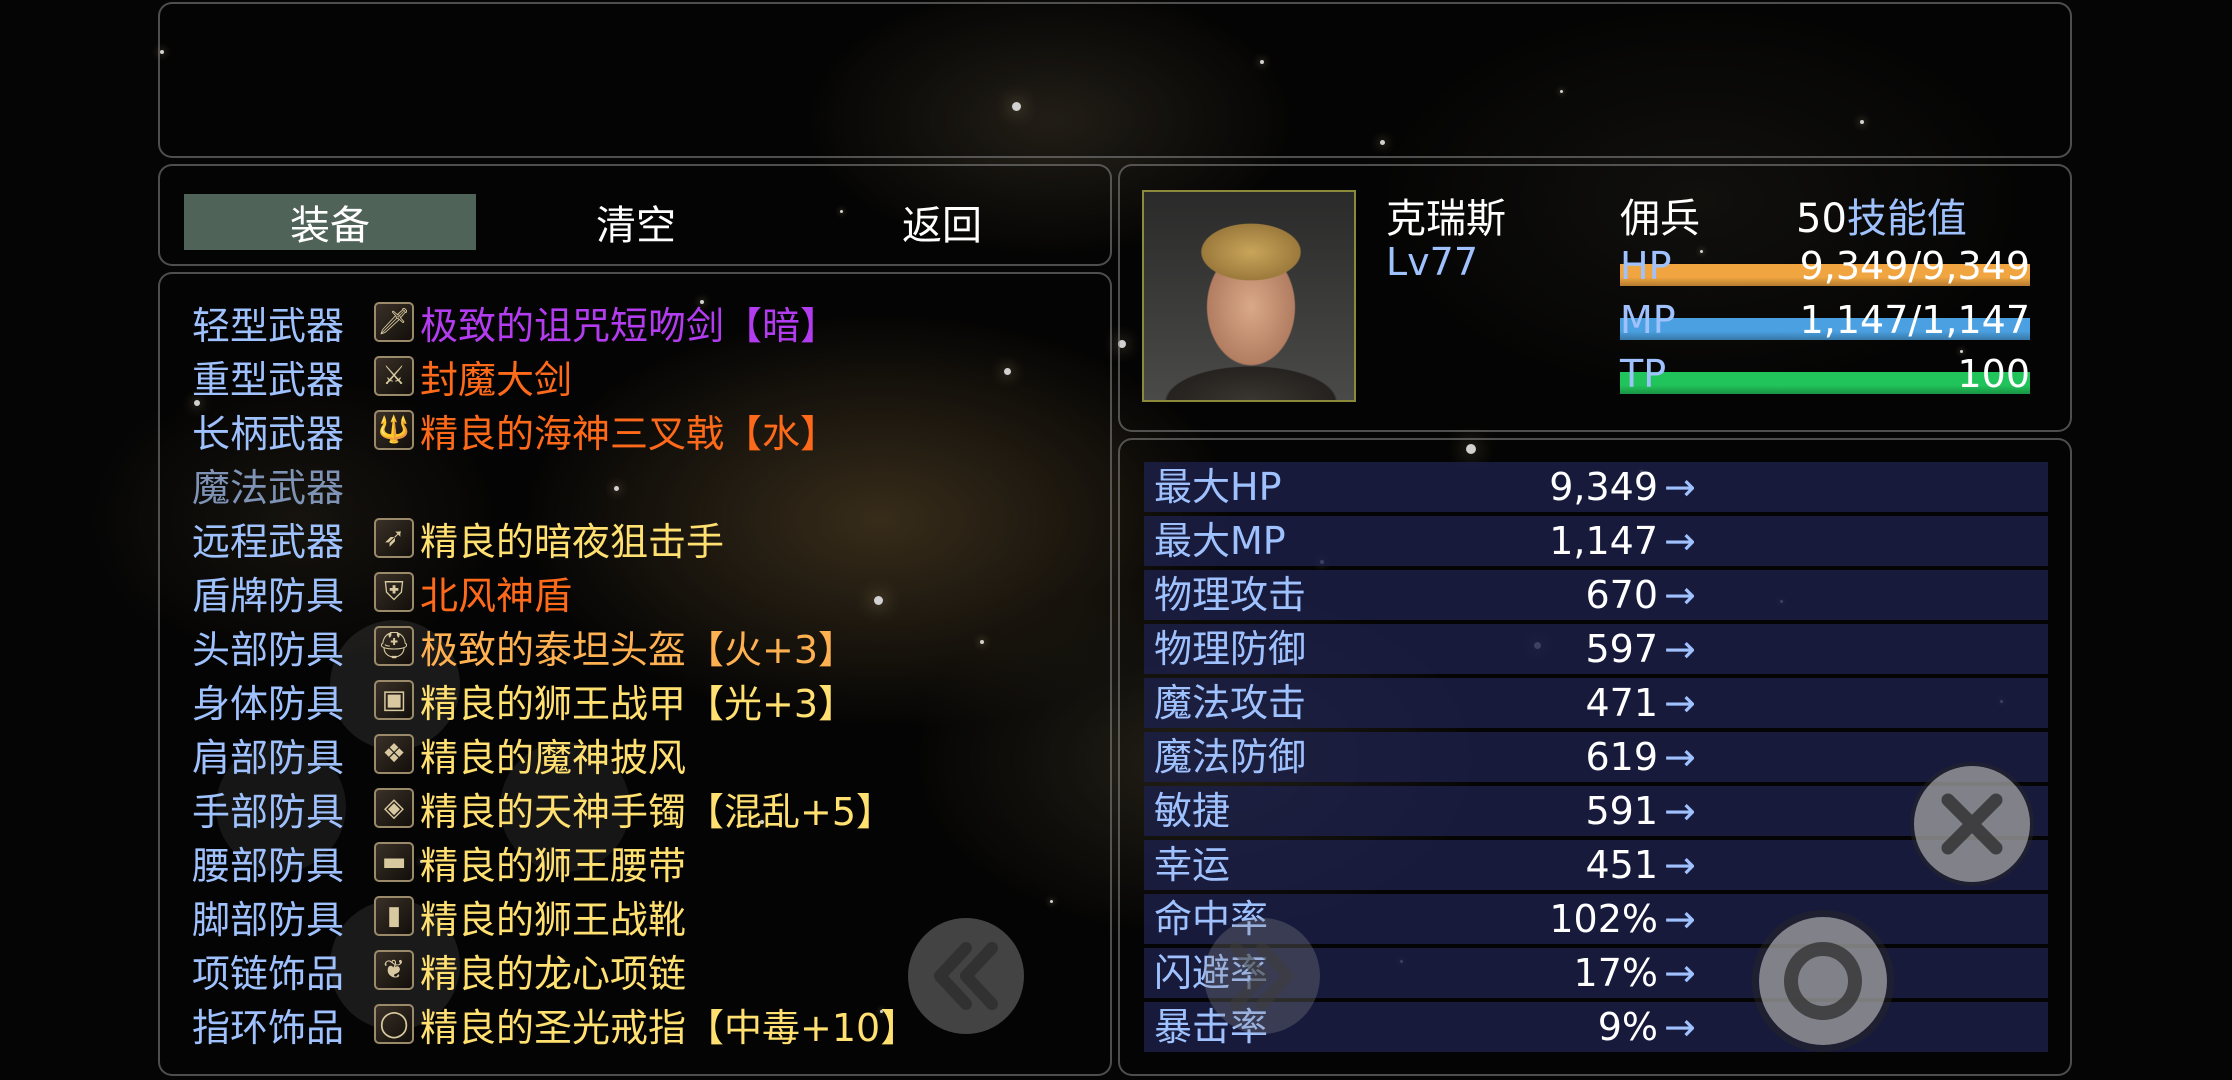 This screenshot has height=1080, width=2232. What do you see at coordinates (636, 222) in the screenshot?
I see `clear-command: 清空` at bounding box center [636, 222].